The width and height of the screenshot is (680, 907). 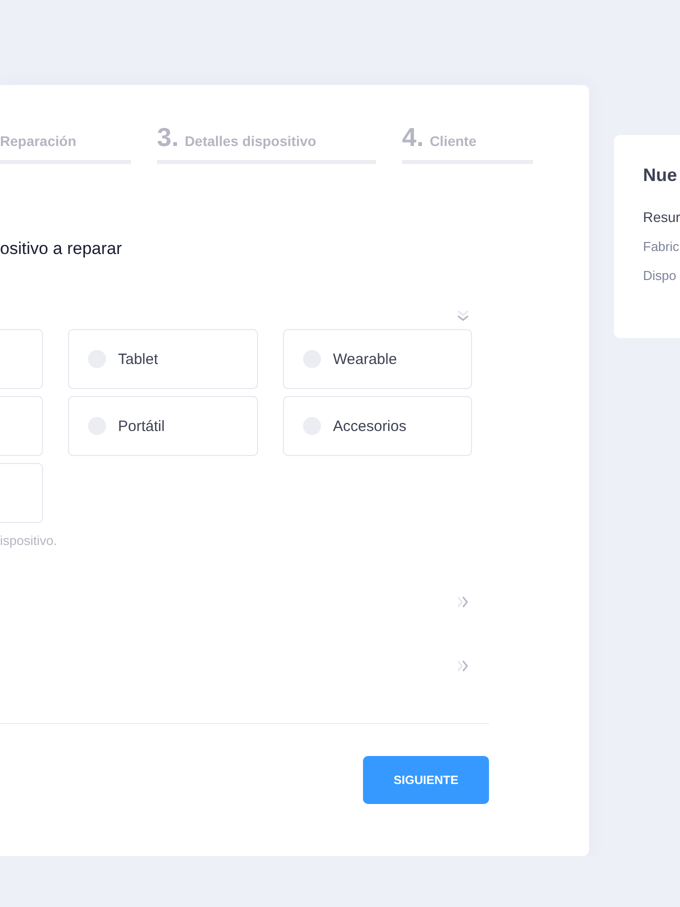 What do you see at coordinates (138, 359) in the screenshot?
I see `option-label: Tablet` at bounding box center [138, 359].